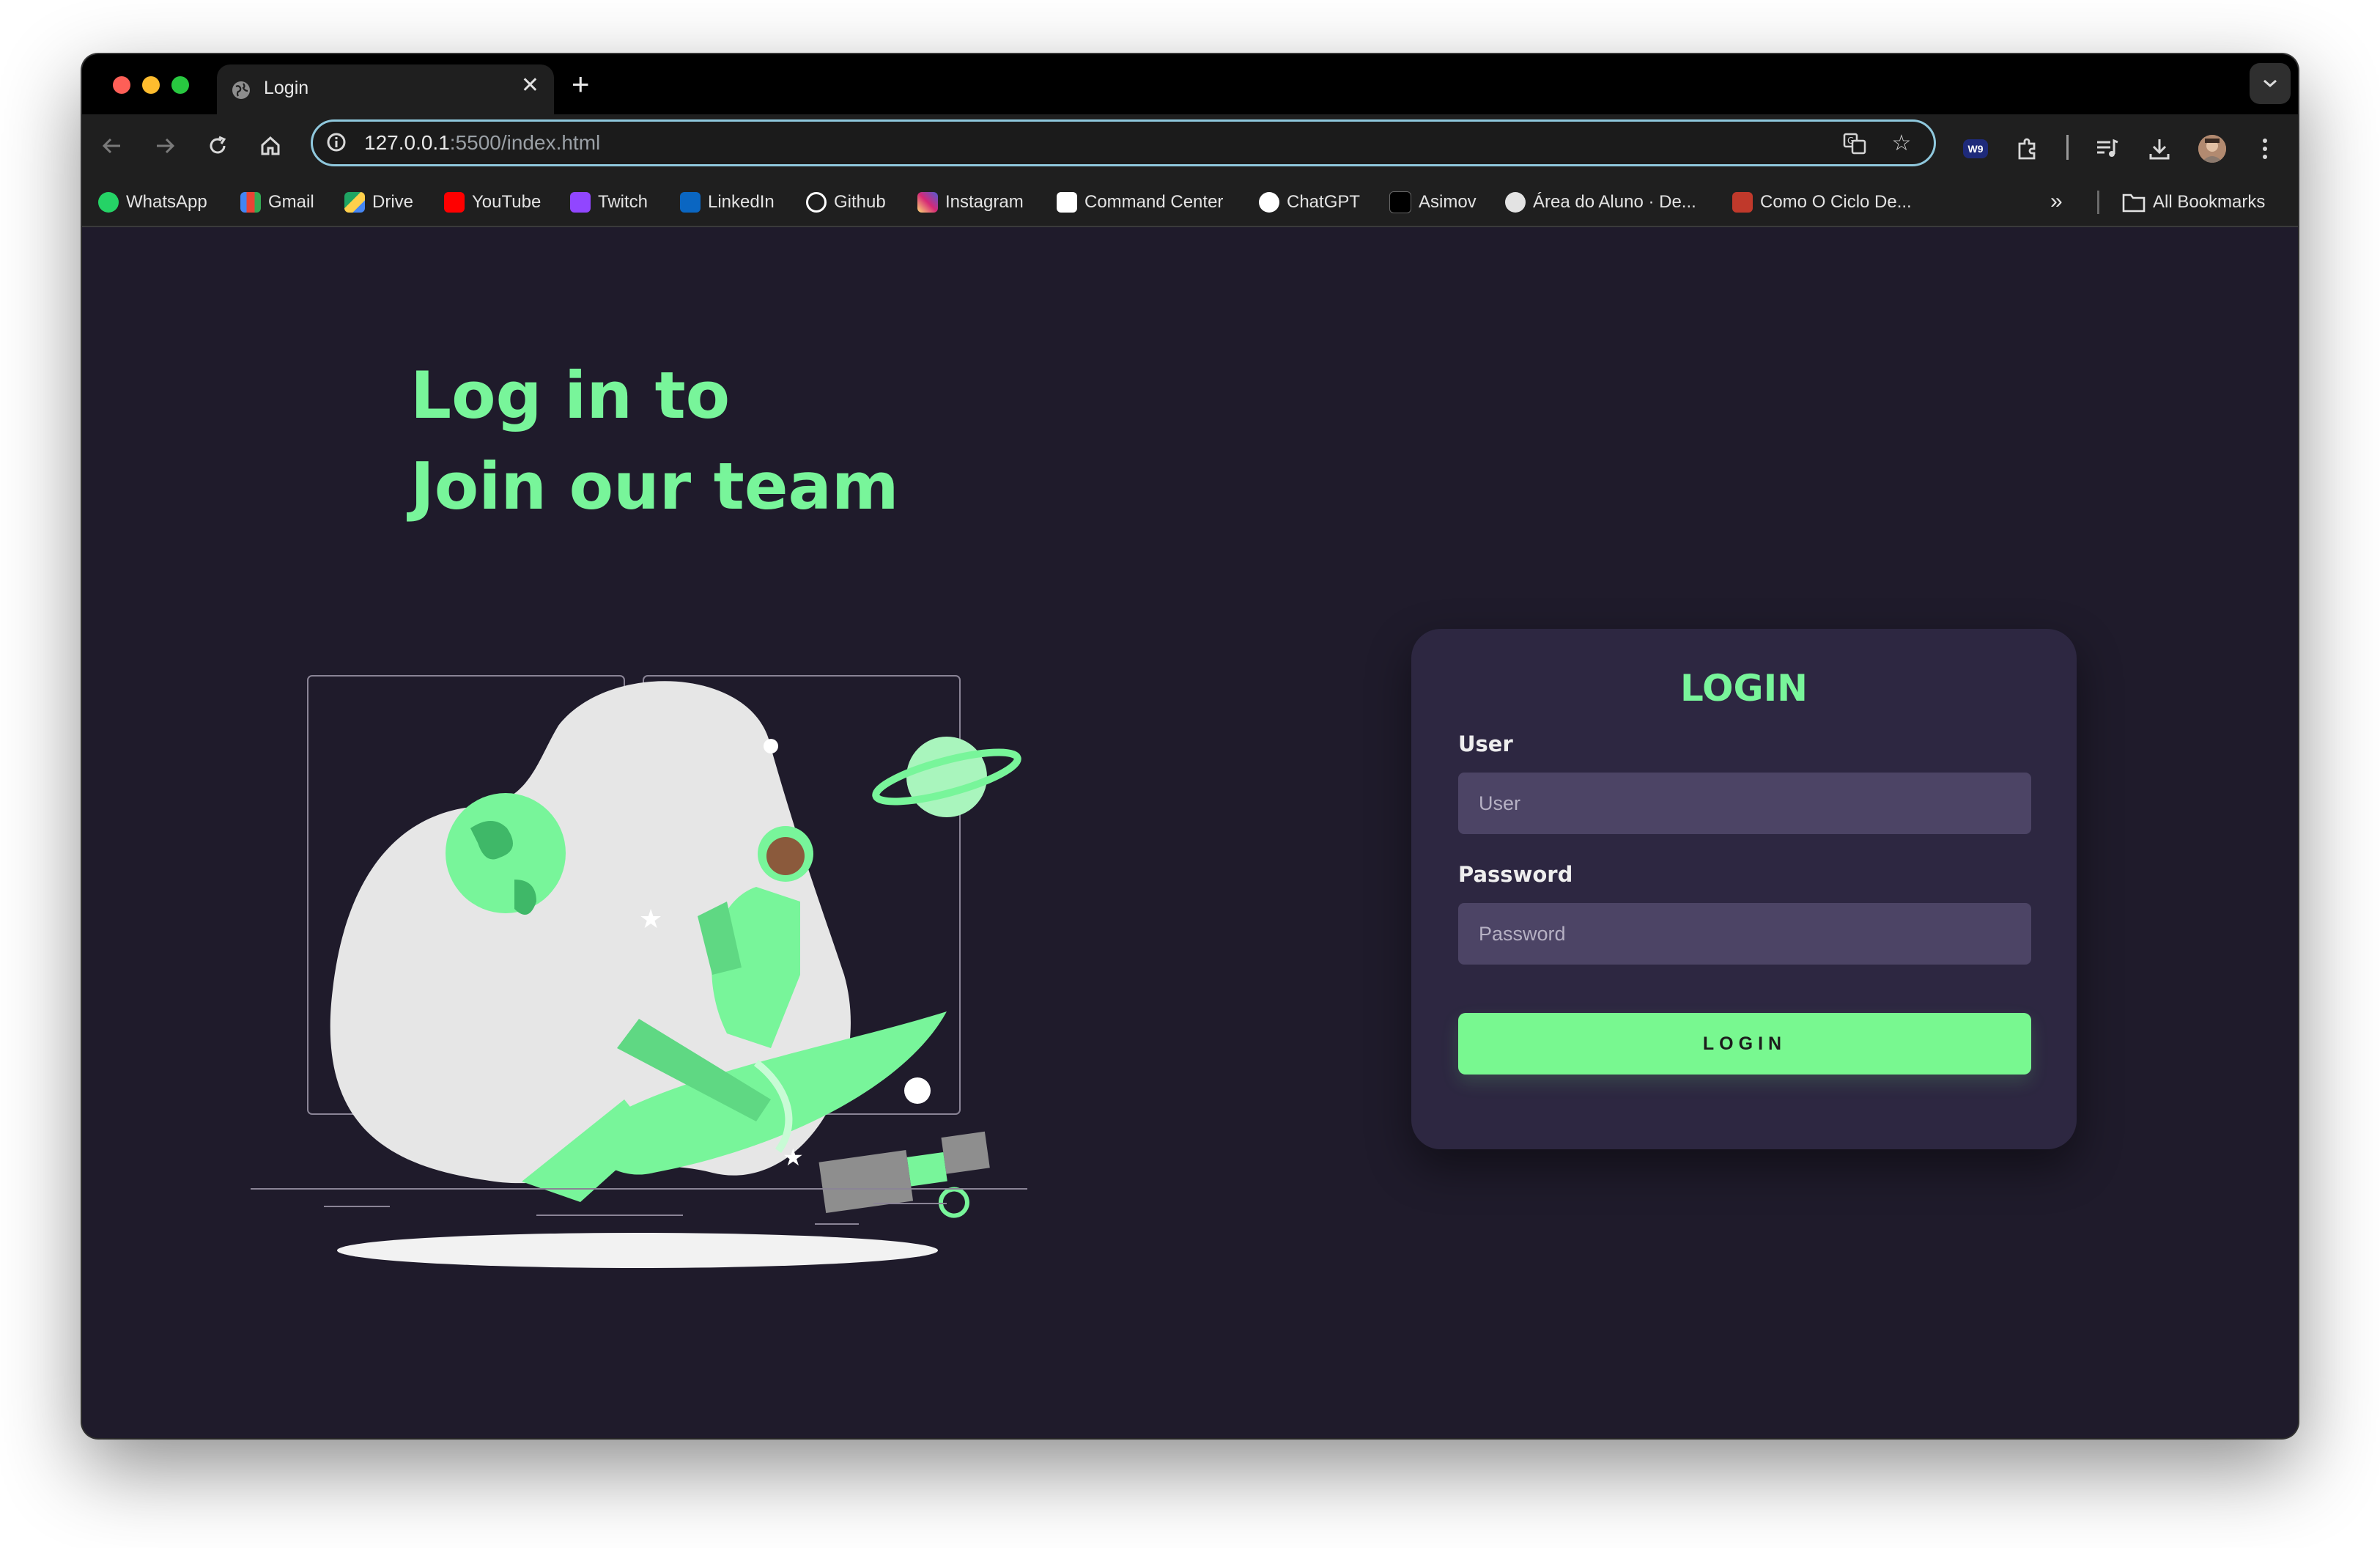 This screenshot has height=1548, width=2380. I want to click on minimize-window-button, so click(151, 85).